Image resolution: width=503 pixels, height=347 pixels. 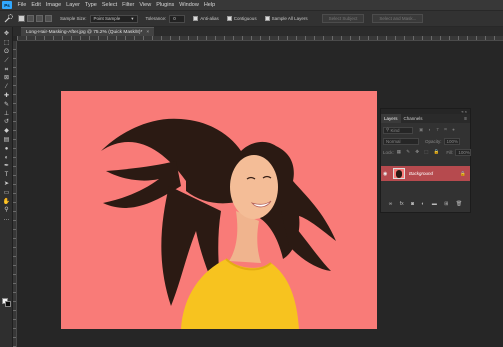 I want to click on color-swatches, so click(x=6, y=305).